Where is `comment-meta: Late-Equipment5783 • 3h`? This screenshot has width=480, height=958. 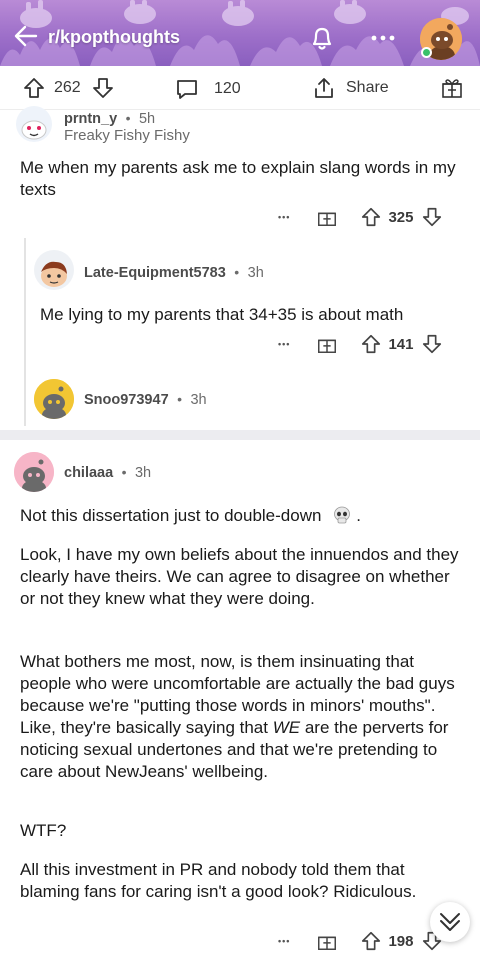
comment-meta: Late-Equipment5783 • 3h is located at coordinates (174, 273).